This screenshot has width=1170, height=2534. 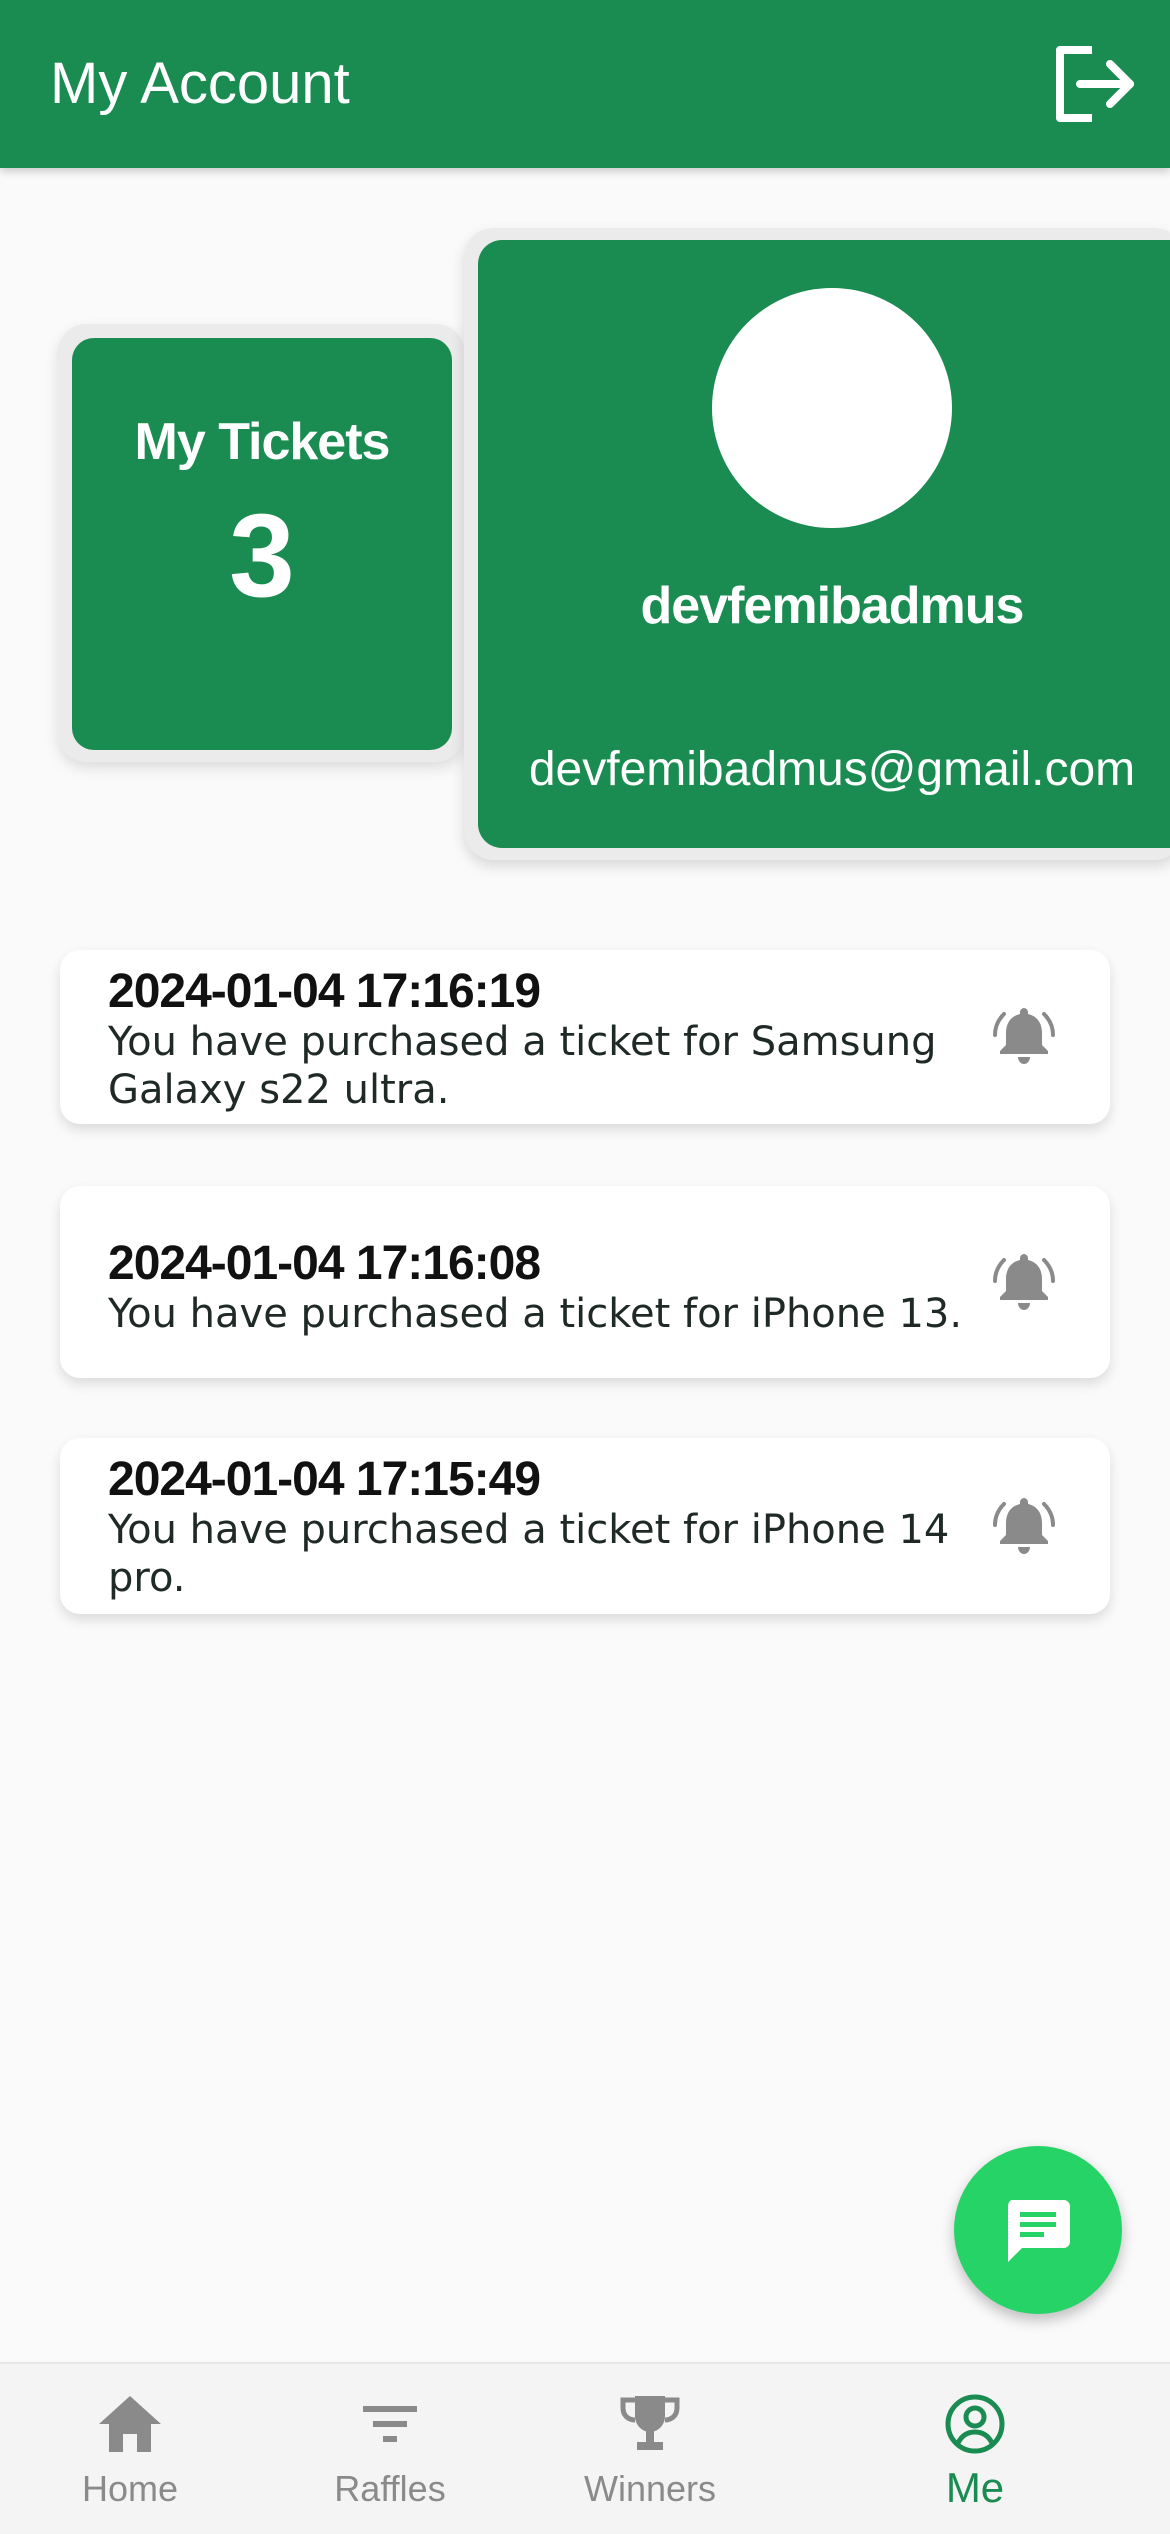 I want to click on bottom-navigation: Home Raffles Winners Me, so click(x=585, y=2448).